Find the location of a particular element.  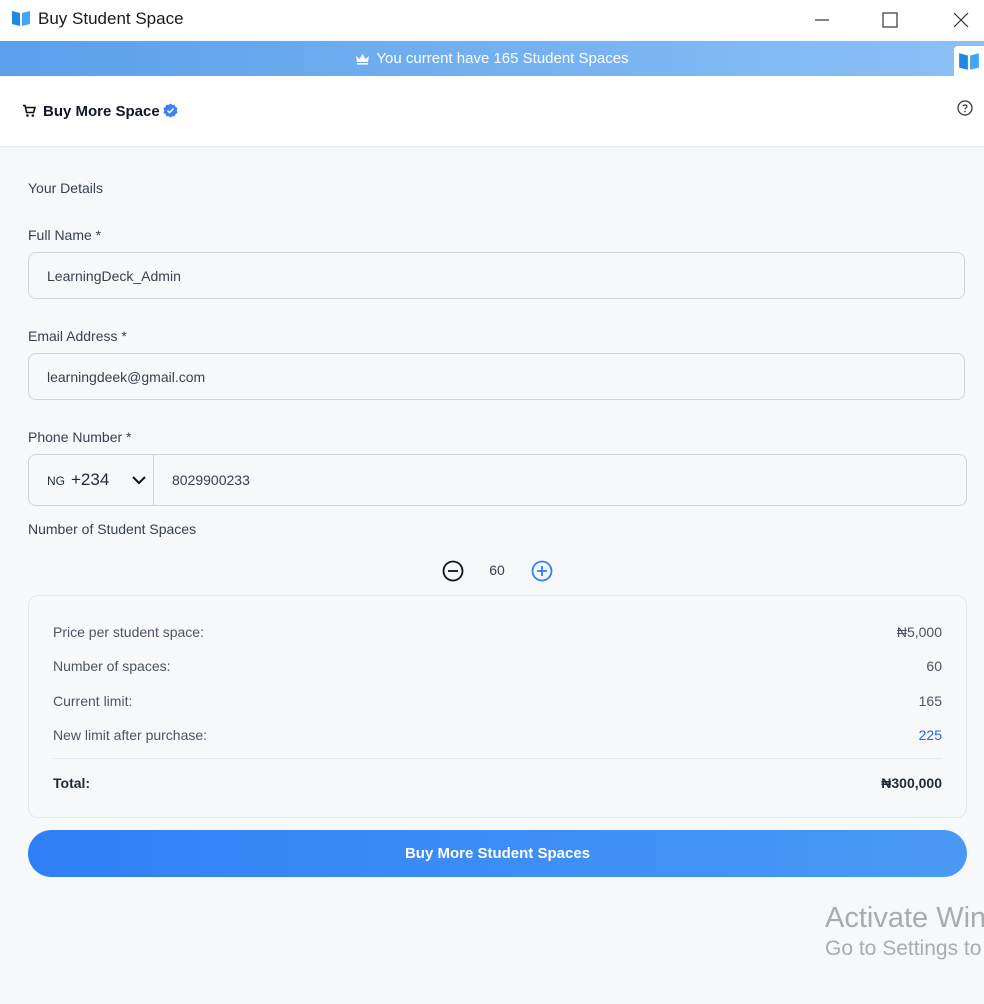

quantity-value: 60 is located at coordinates (497, 570).